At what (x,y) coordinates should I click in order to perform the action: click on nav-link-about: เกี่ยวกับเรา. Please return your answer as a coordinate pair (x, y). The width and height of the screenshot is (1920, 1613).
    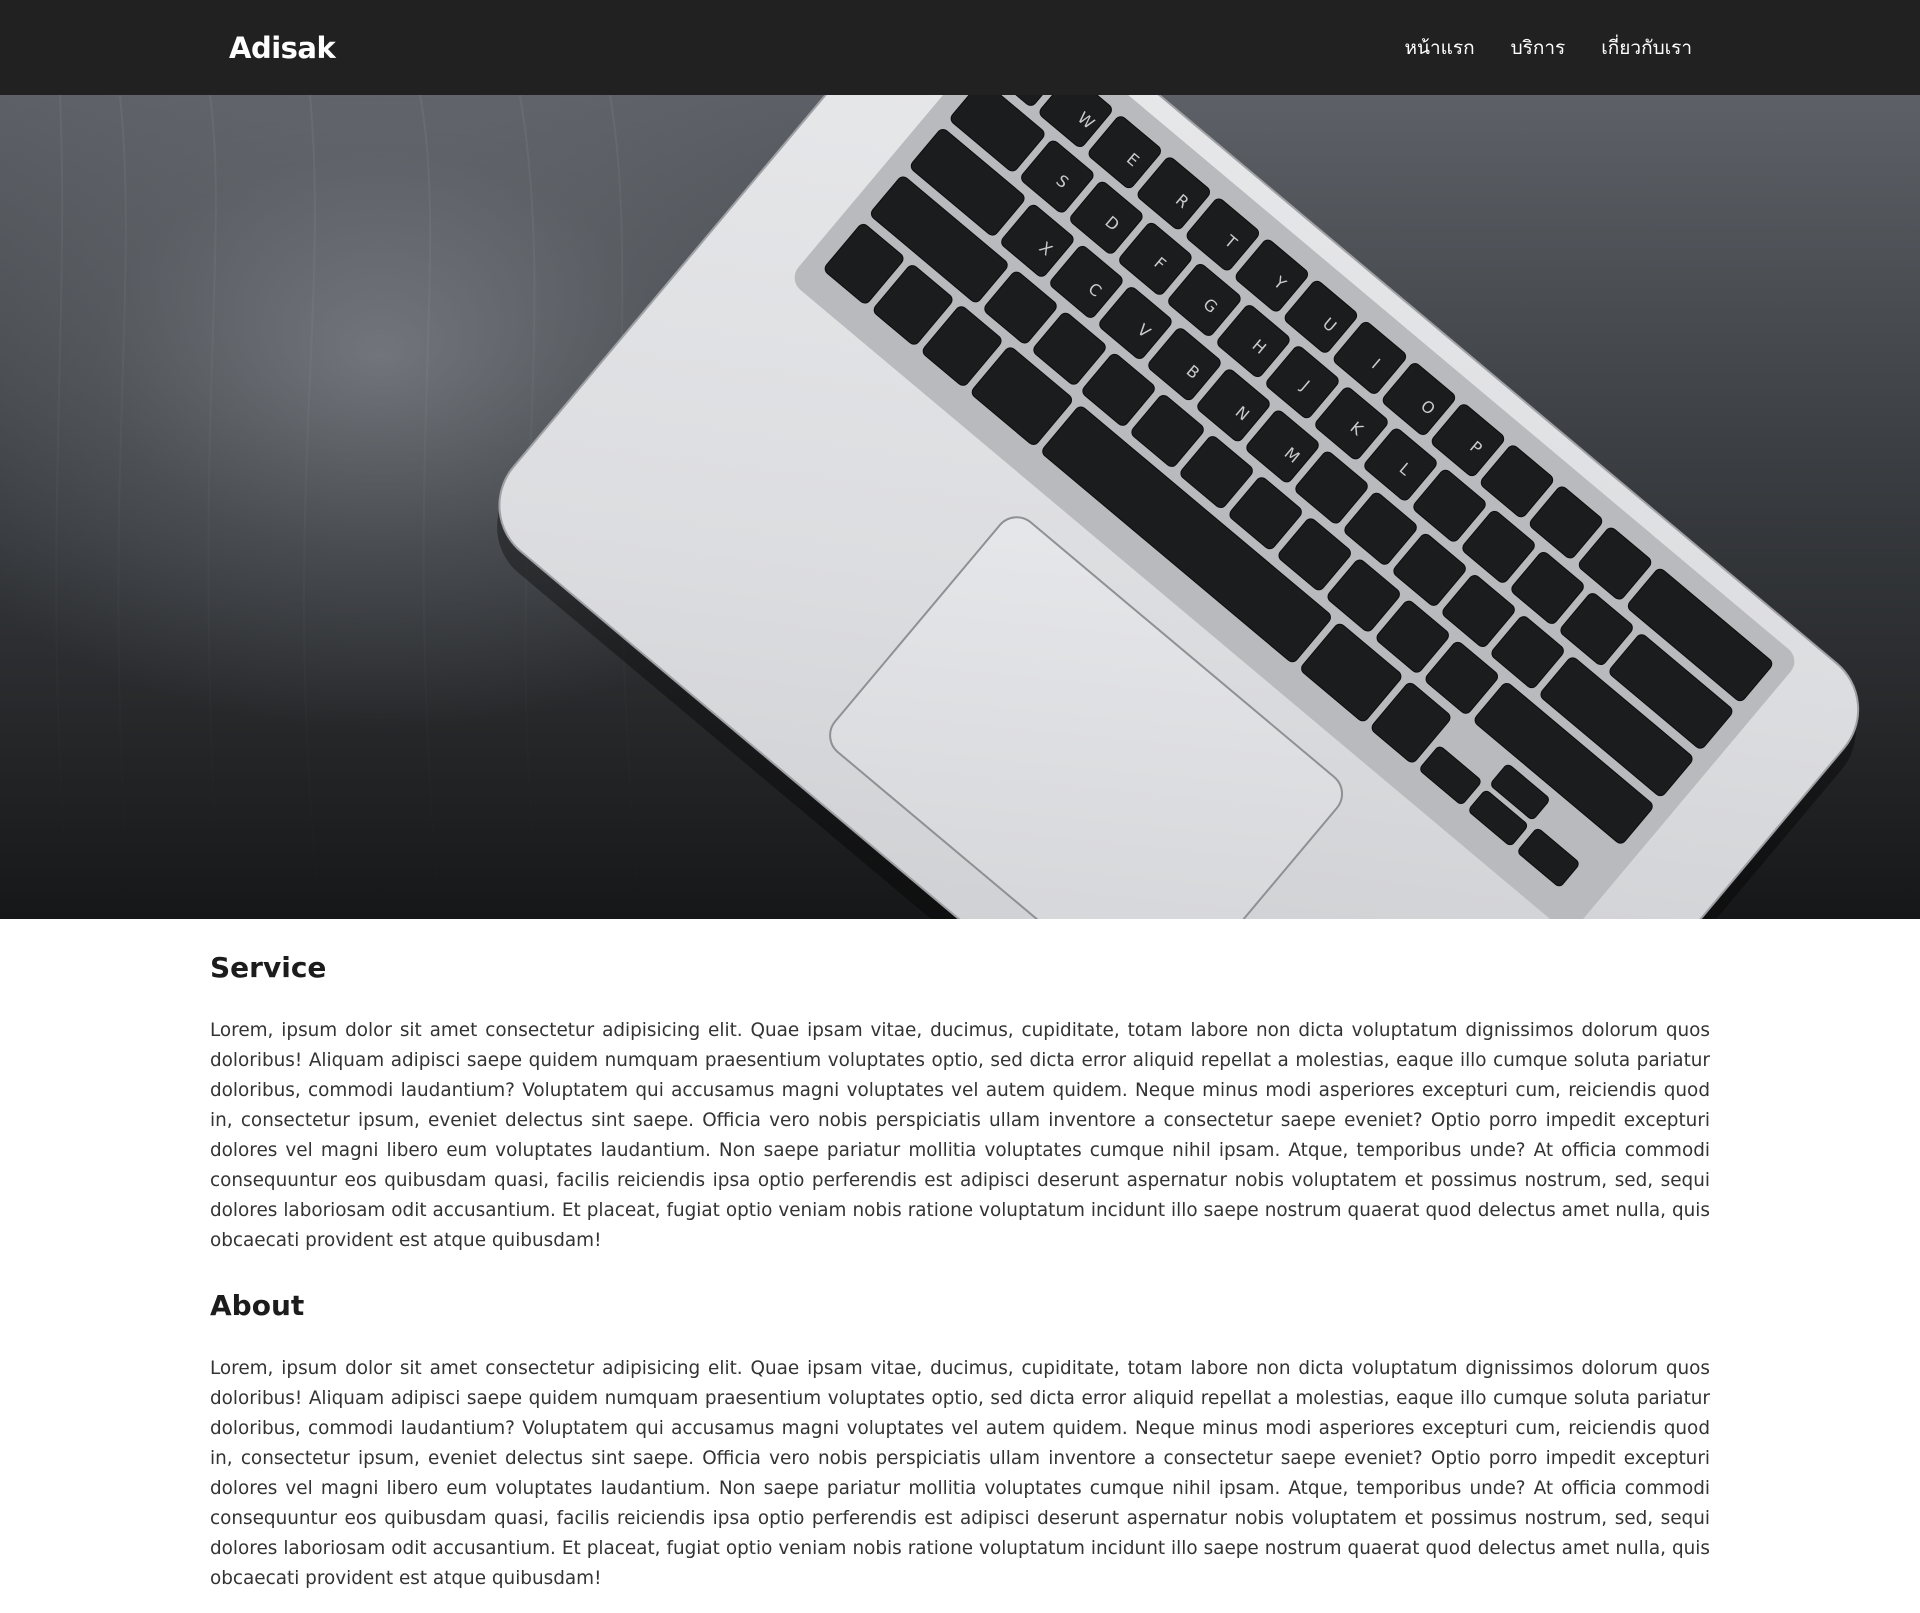
    Looking at the image, I should click on (1646, 48).